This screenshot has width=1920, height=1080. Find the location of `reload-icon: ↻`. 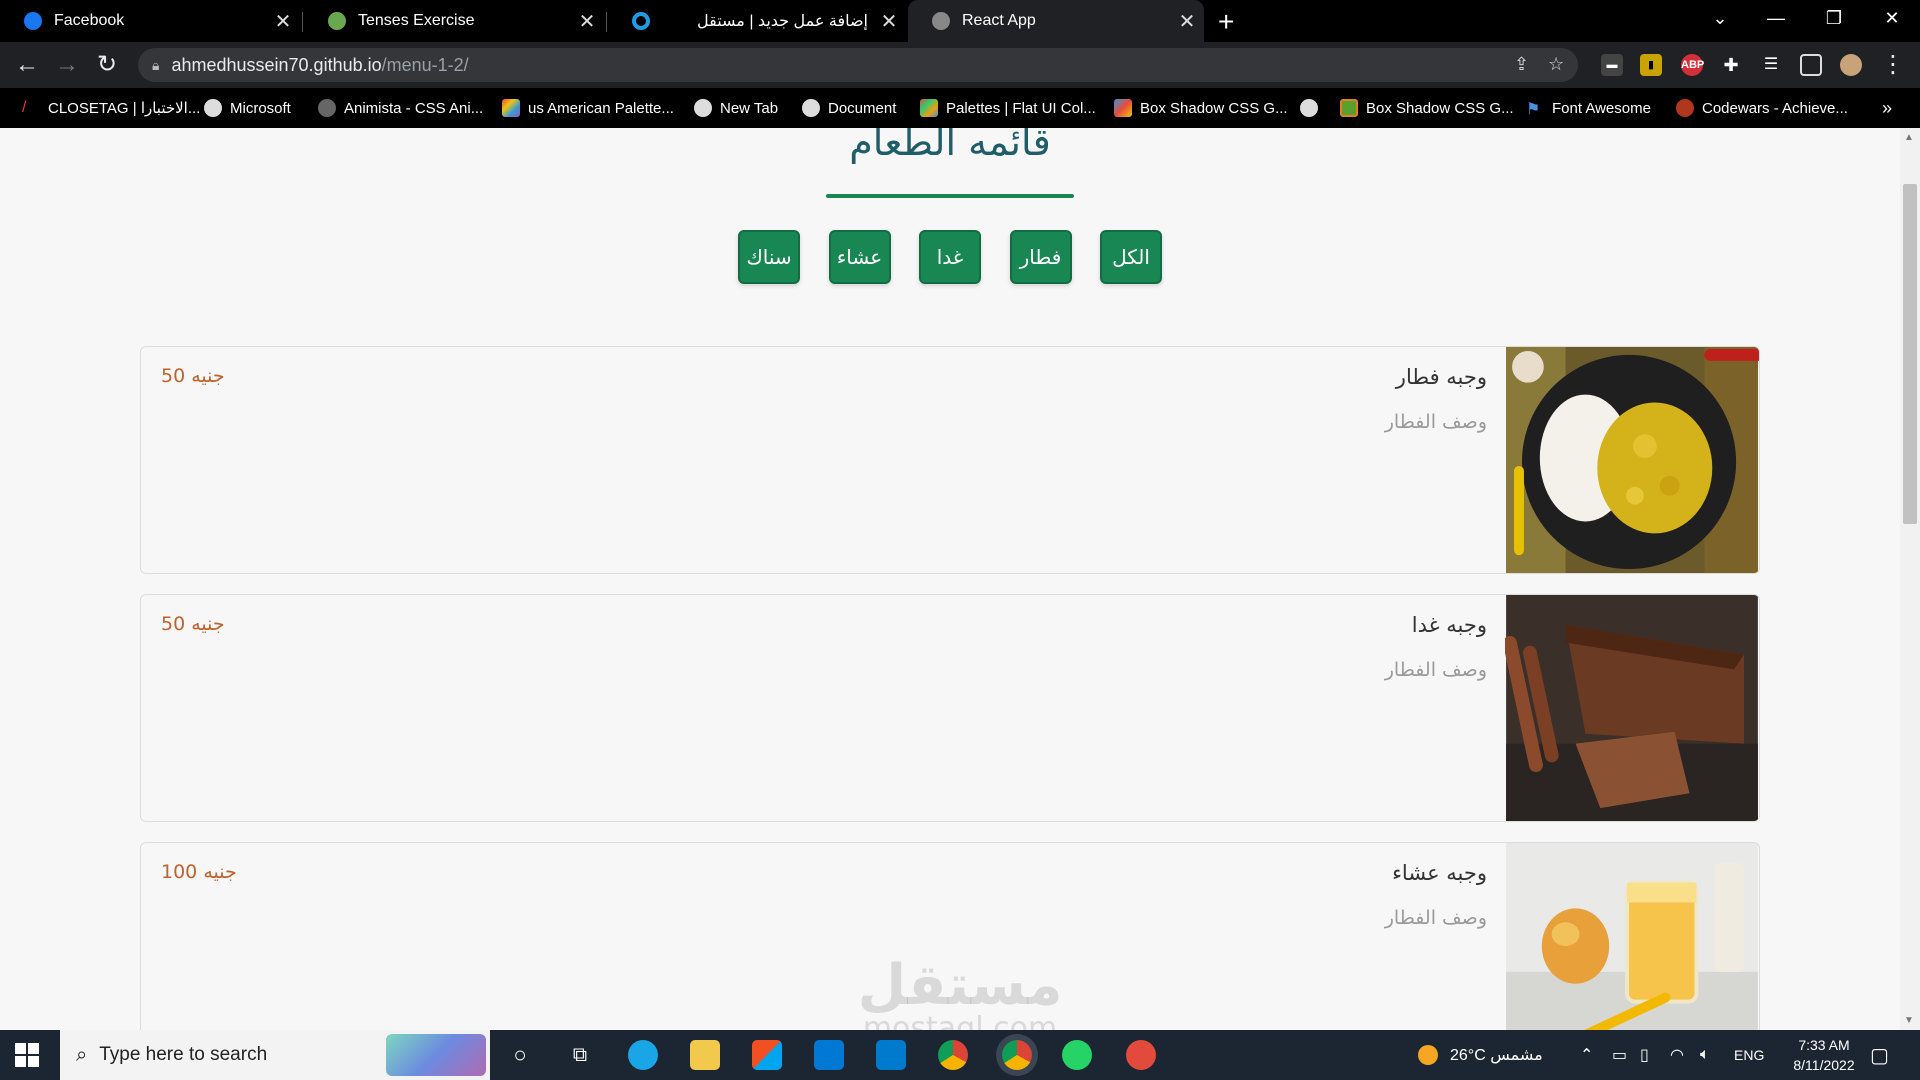

reload-icon: ↻ is located at coordinates (107, 65).